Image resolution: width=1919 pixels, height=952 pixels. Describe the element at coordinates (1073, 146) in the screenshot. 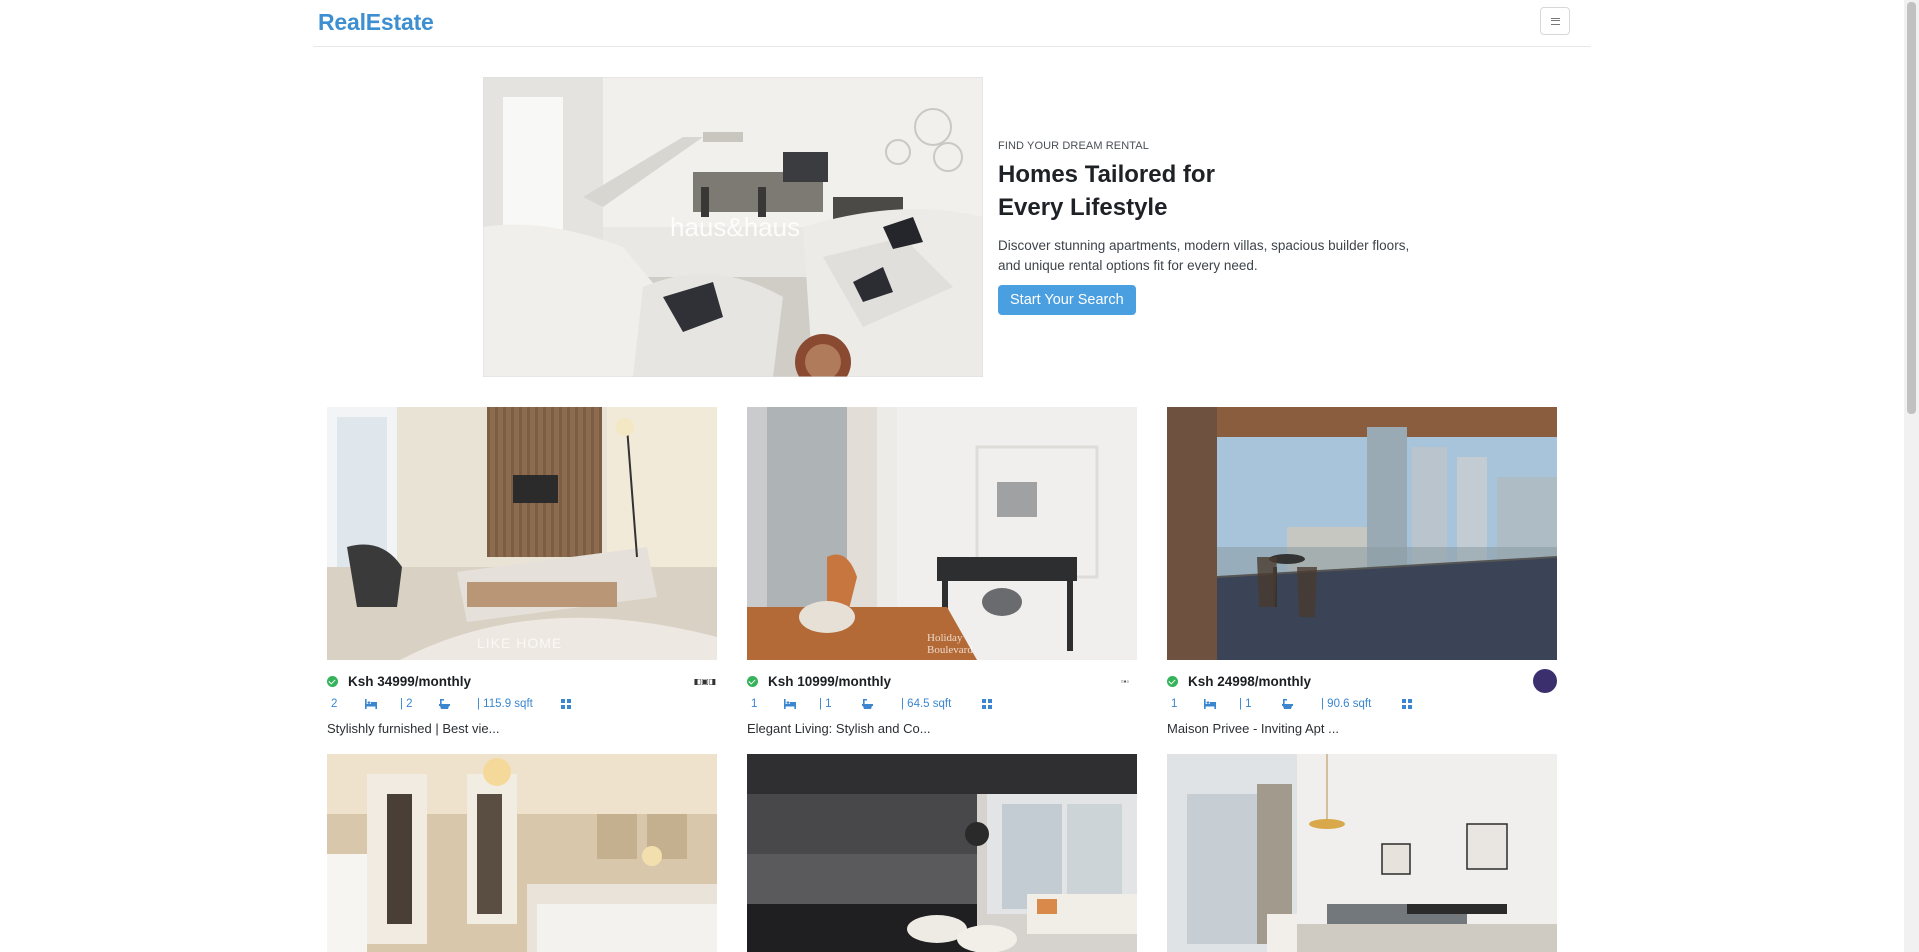

I see `hero-eyebrow: FIND YOUR DREAM RENTAL` at that location.